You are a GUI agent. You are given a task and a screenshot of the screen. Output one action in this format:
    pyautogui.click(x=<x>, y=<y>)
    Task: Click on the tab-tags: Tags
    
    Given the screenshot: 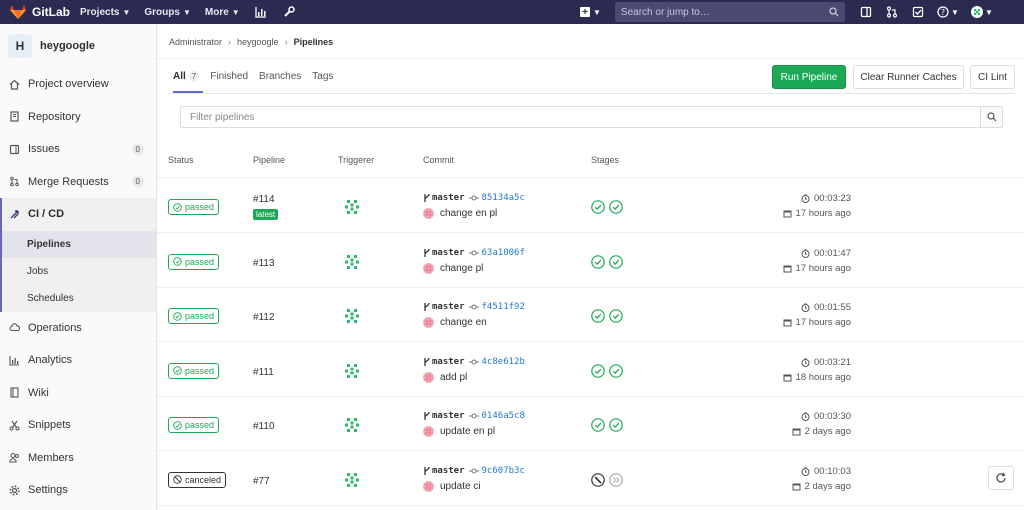 What is the action you would take?
    pyautogui.click(x=322, y=76)
    